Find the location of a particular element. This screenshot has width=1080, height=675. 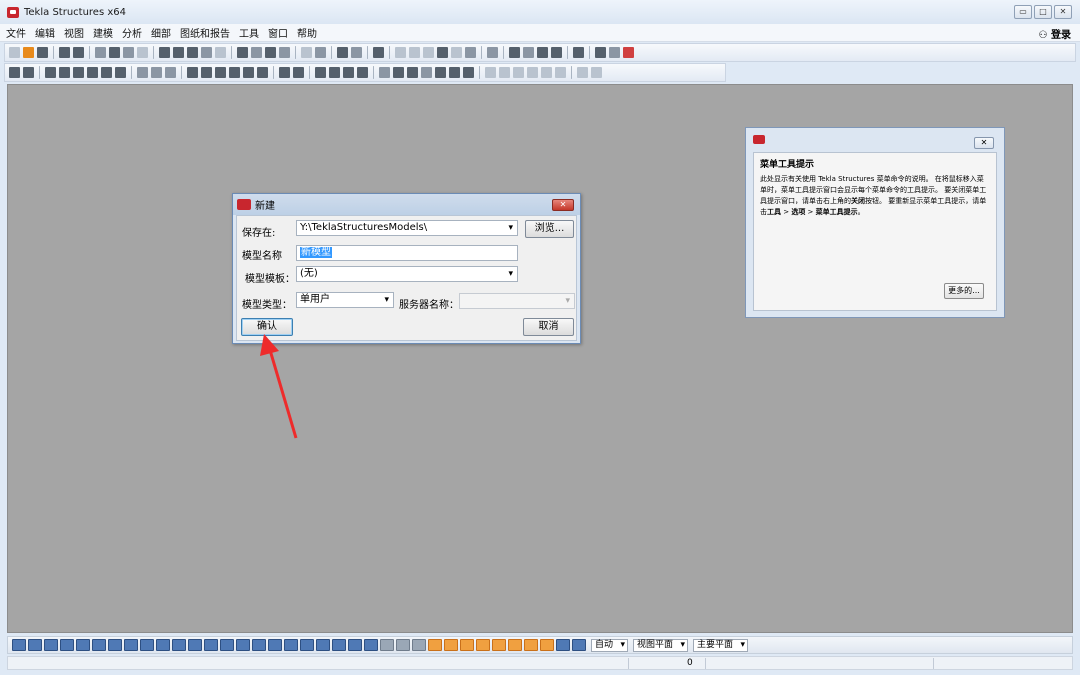

menu-file: 文件 is located at coordinates (16, 32).